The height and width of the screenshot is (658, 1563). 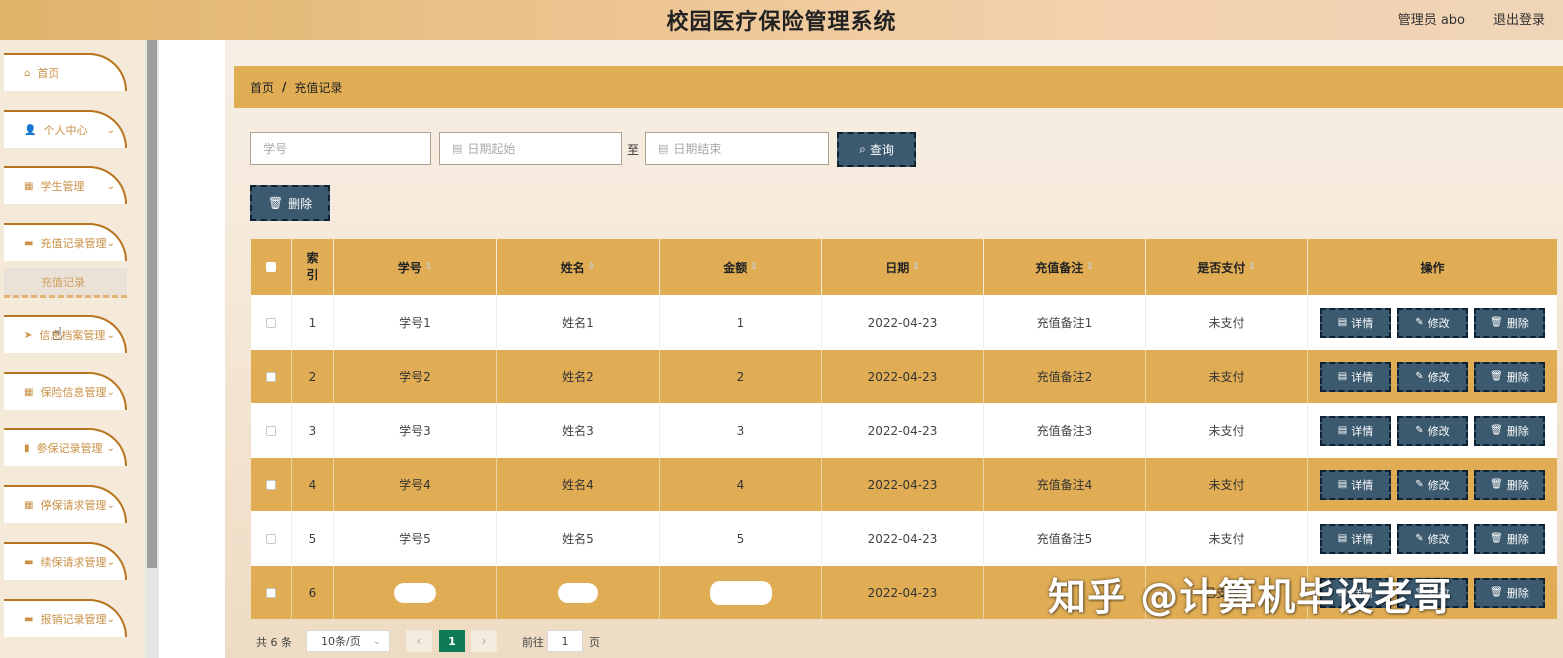 I want to click on page-number-current: 1, so click(x=452, y=641).